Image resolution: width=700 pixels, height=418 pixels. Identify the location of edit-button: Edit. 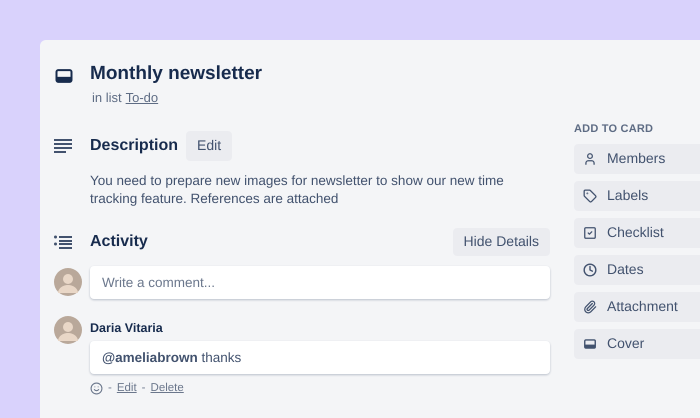
(209, 145).